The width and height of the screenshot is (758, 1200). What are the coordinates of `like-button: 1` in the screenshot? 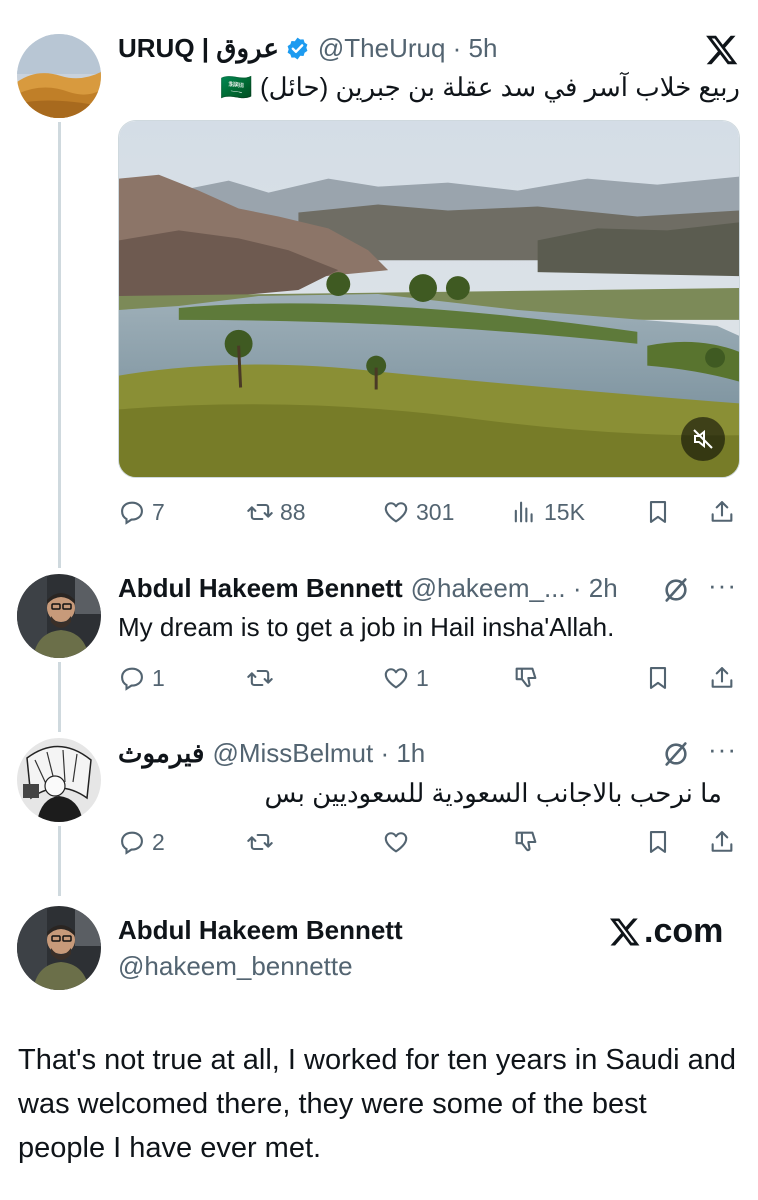 It's located at (405, 678).